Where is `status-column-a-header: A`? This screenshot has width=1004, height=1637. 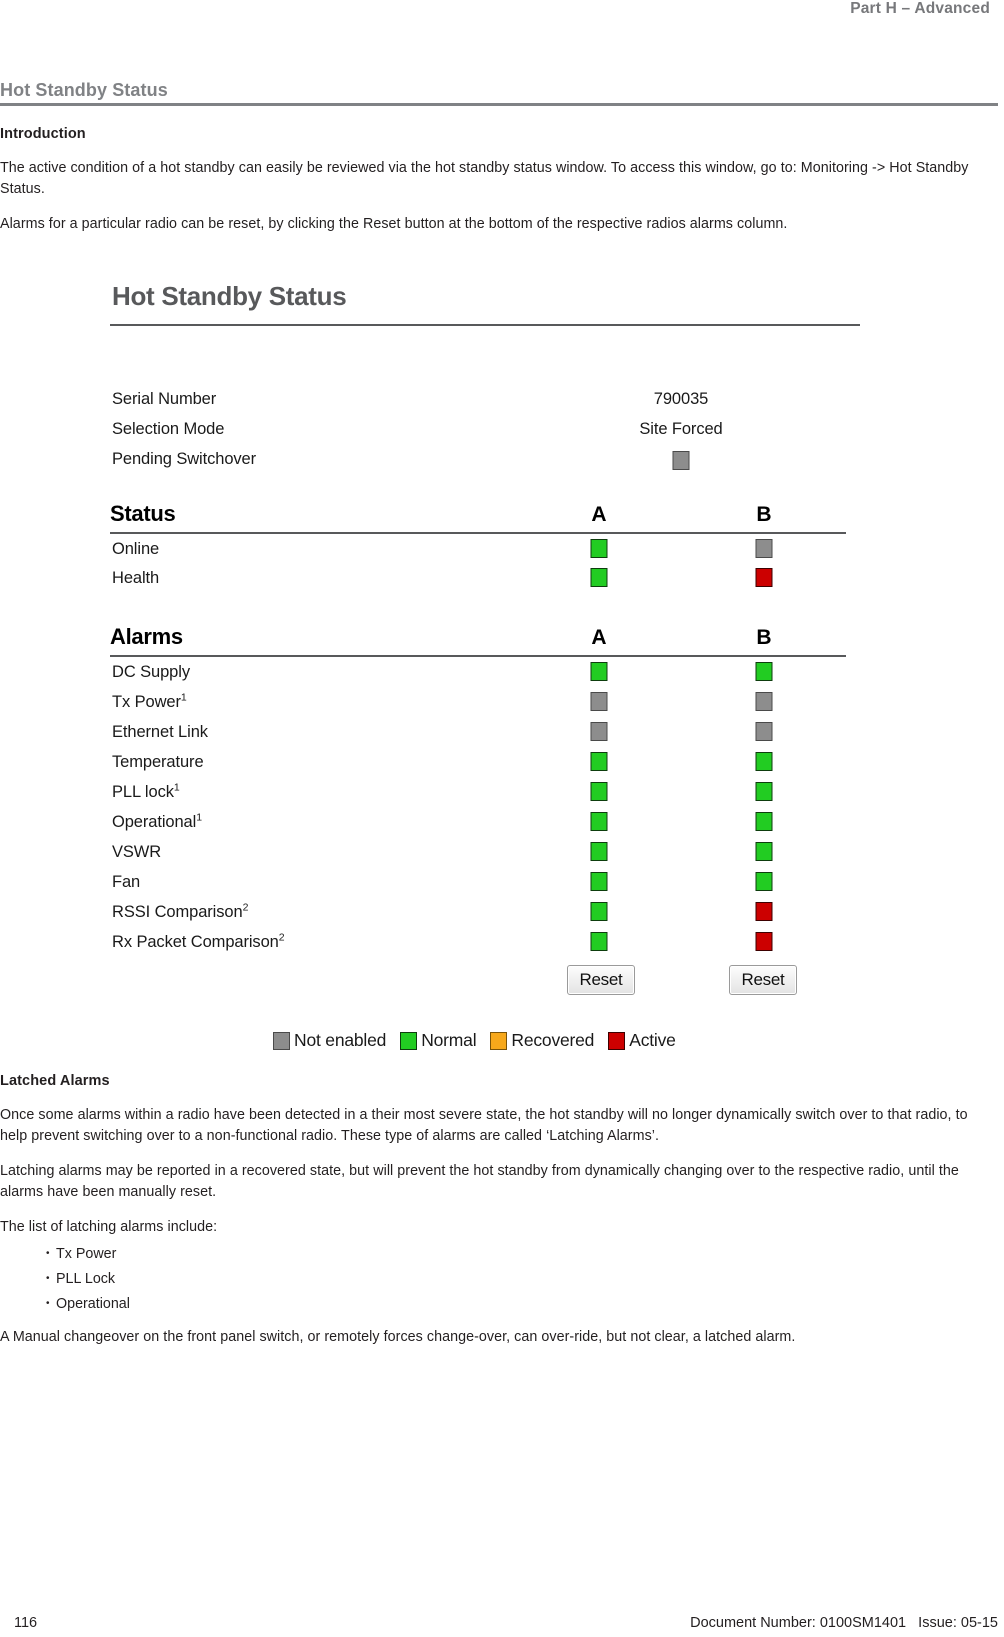
status-column-a-header: A is located at coordinates (599, 514).